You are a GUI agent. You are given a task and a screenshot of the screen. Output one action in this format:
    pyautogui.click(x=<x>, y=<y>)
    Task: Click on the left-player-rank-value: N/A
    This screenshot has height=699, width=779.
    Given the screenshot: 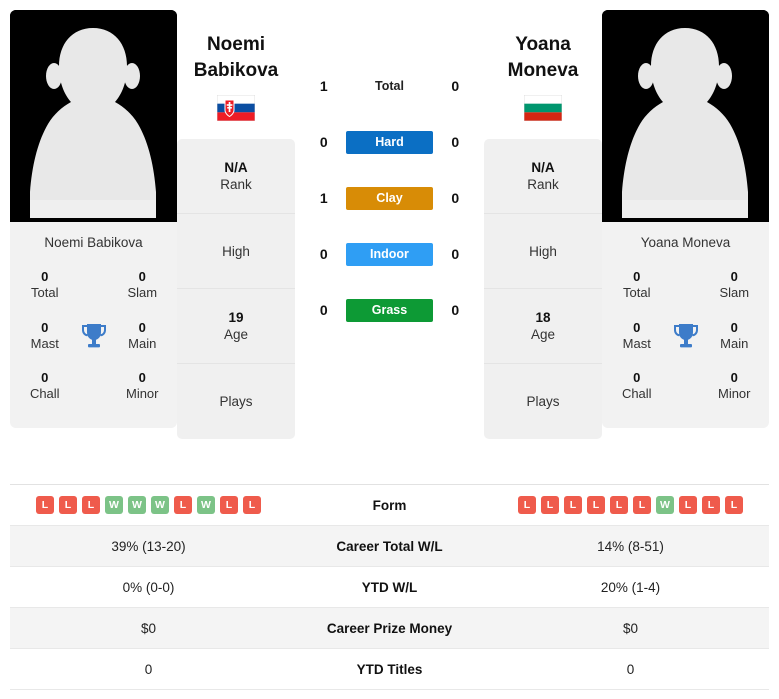 What is the action you would take?
    pyautogui.click(x=236, y=167)
    